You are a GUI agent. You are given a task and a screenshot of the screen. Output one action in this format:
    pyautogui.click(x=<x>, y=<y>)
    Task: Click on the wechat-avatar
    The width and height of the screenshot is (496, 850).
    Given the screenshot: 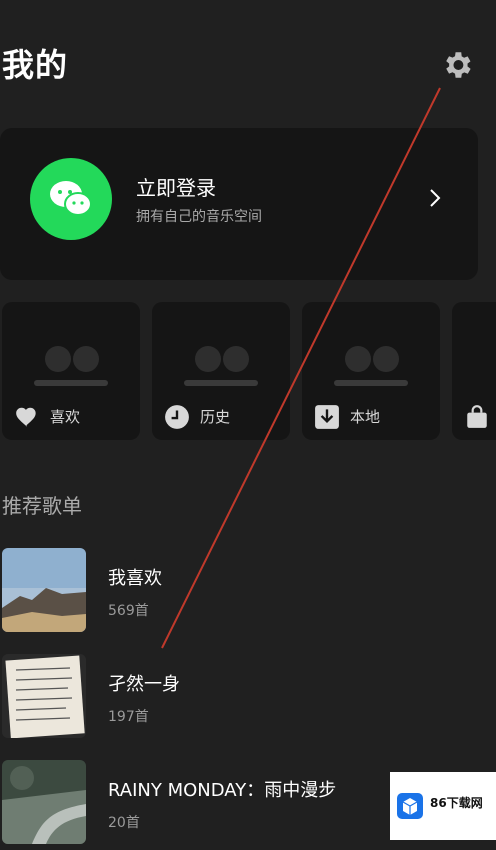 What is the action you would take?
    pyautogui.click(x=71, y=199)
    